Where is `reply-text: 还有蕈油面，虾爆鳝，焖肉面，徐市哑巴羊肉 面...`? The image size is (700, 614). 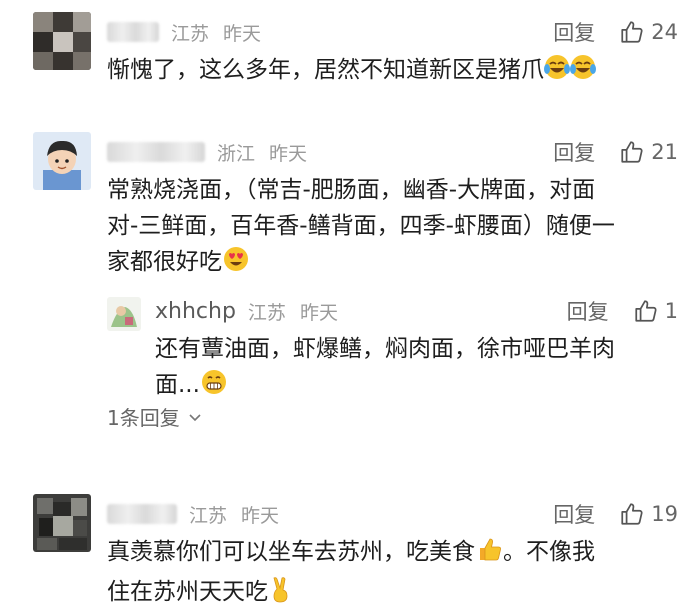
reply-text: 还有蕈油面，虾爆鳝，焖肉面，徐市哑巴羊肉 面... is located at coordinates (415, 369).